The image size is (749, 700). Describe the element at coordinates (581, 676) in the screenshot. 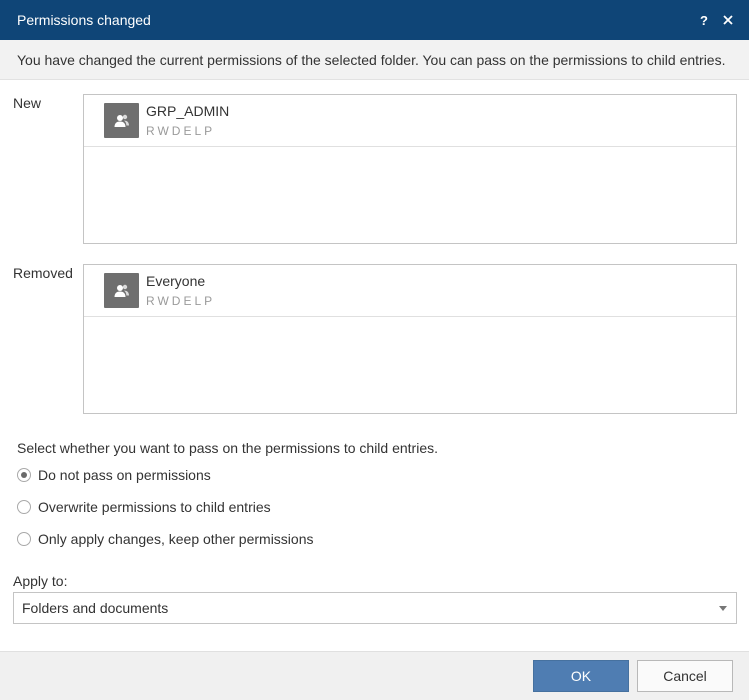

I see `ok-button: OK` at that location.